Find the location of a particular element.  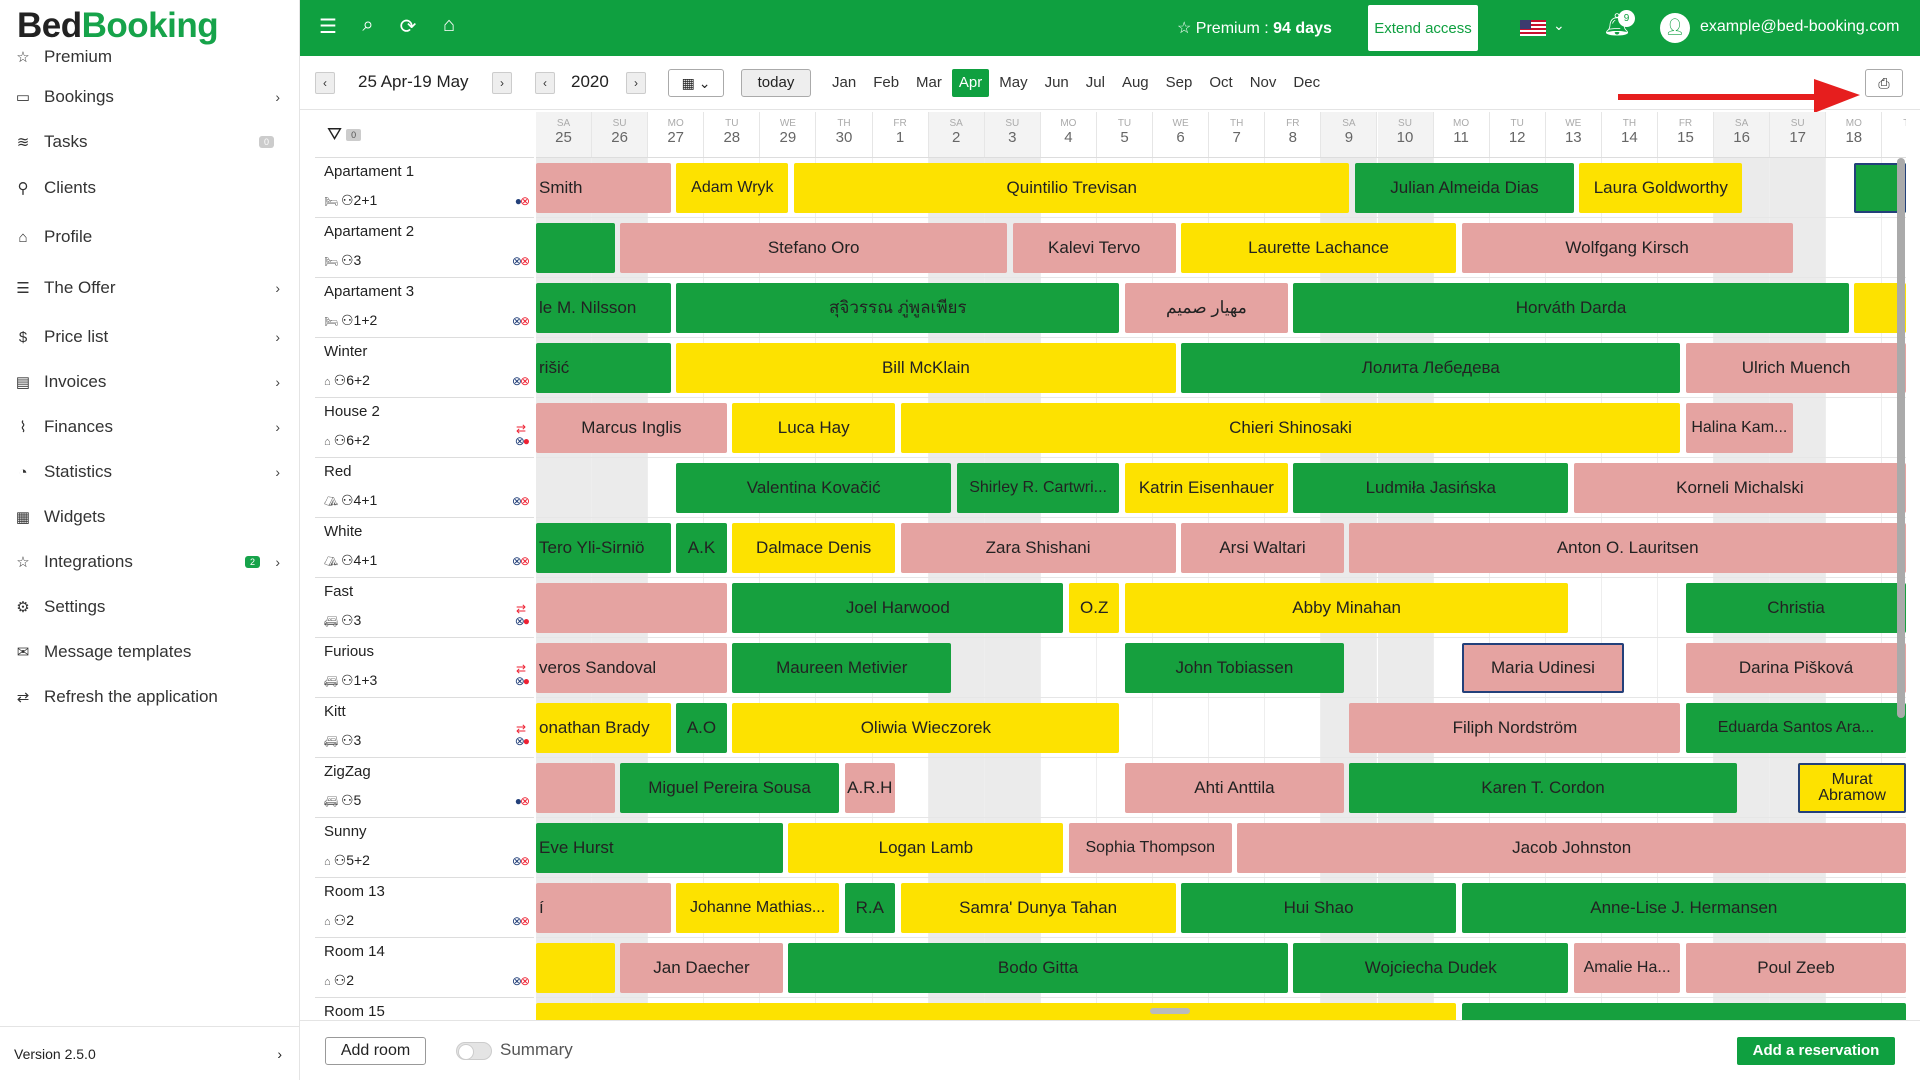

room-row: Apartament 3 🛏︎ ⚇1+2 ⊗⊗ is located at coordinates (424, 308).